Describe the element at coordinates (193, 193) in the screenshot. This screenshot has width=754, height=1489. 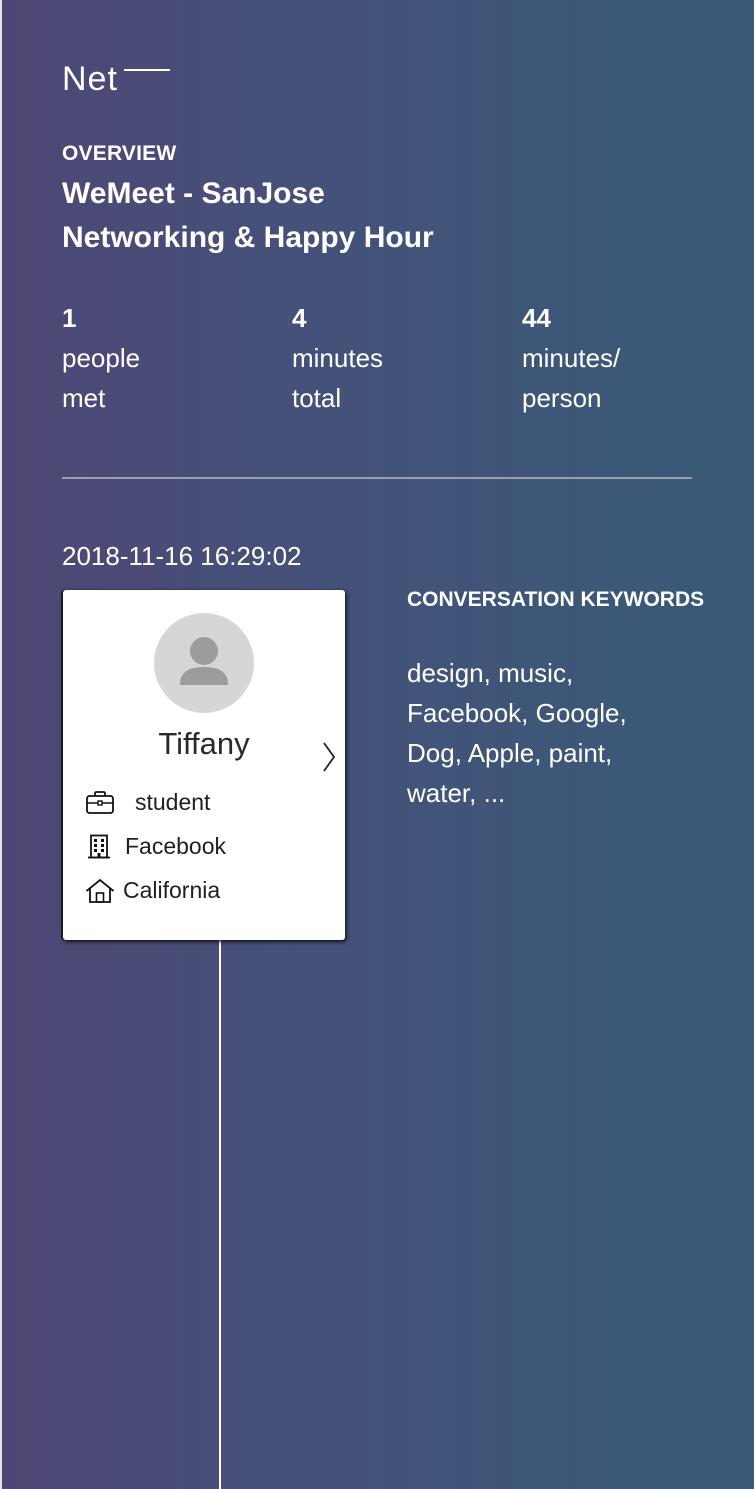
I see `event-title-line-1: WeMeet - SanJose` at that location.